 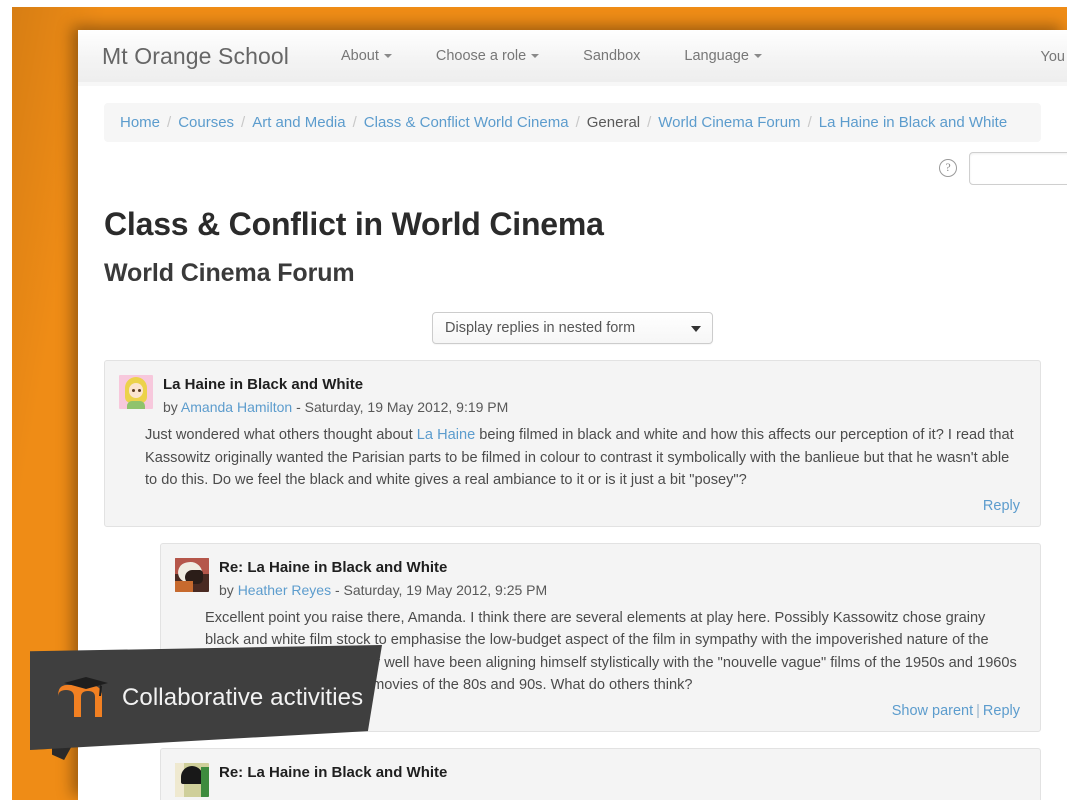 What do you see at coordinates (540, 328) in the screenshot?
I see `display-replies-select-value: Display replies in nested form` at bounding box center [540, 328].